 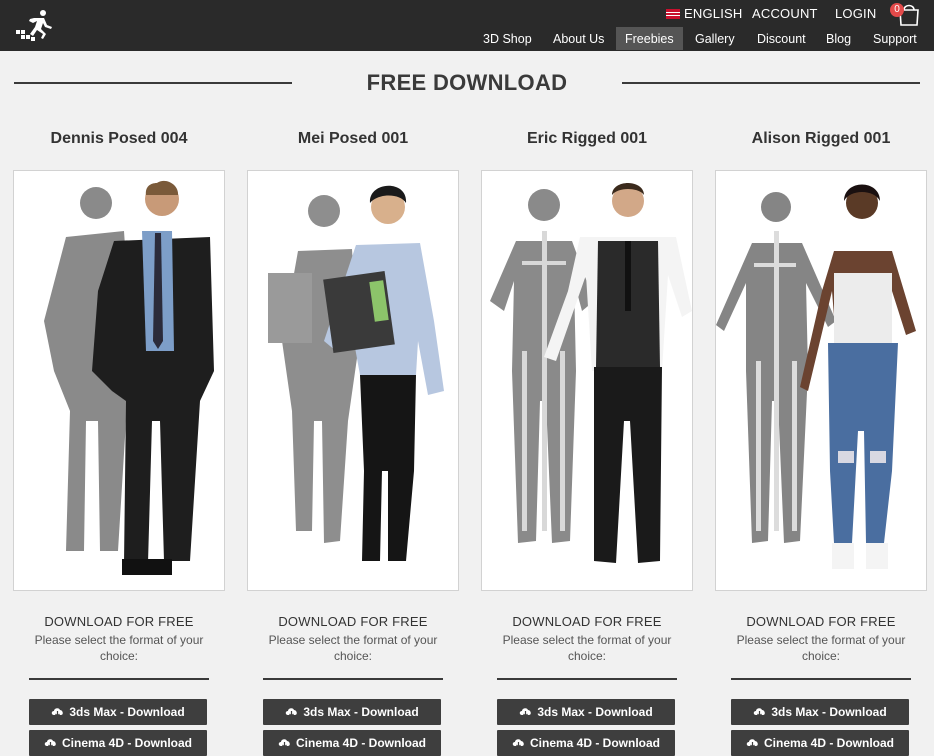 What do you see at coordinates (673, 13) in the screenshot?
I see `uk-flag-icon` at bounding box center [673, 13].